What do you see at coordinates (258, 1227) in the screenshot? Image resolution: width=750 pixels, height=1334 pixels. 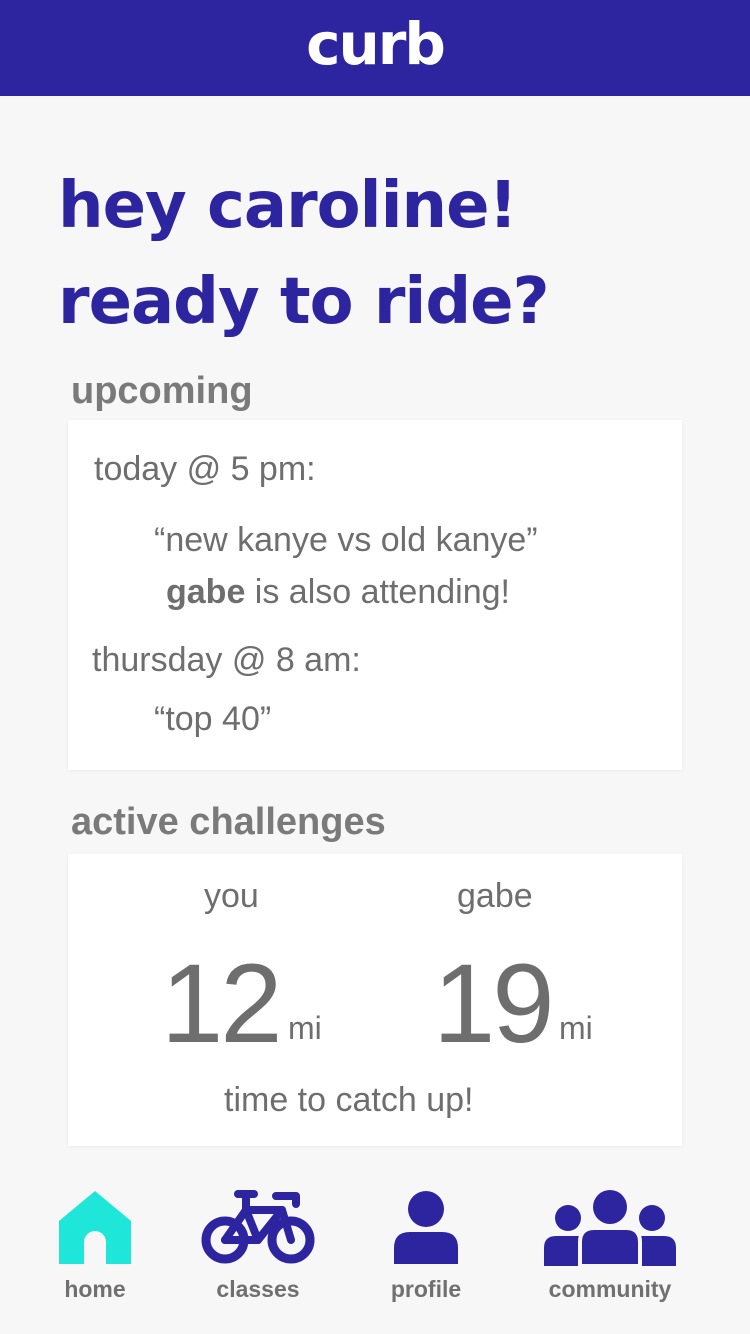 I see `bicycle-icon` at bounding box center [258, 1227].